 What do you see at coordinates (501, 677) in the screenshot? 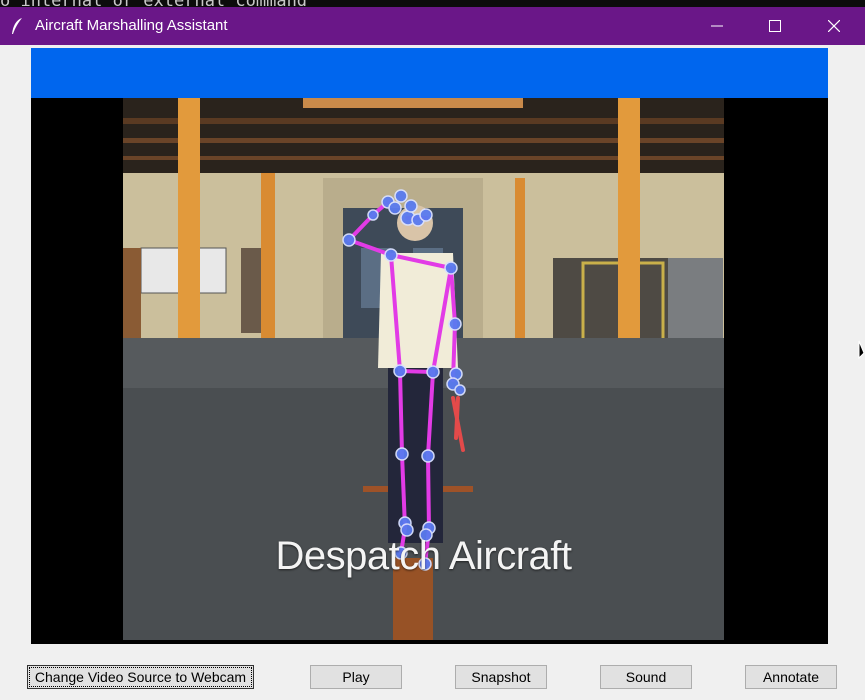
I see `snapshot-button: Snapshot` at bounding box center [501, 677].